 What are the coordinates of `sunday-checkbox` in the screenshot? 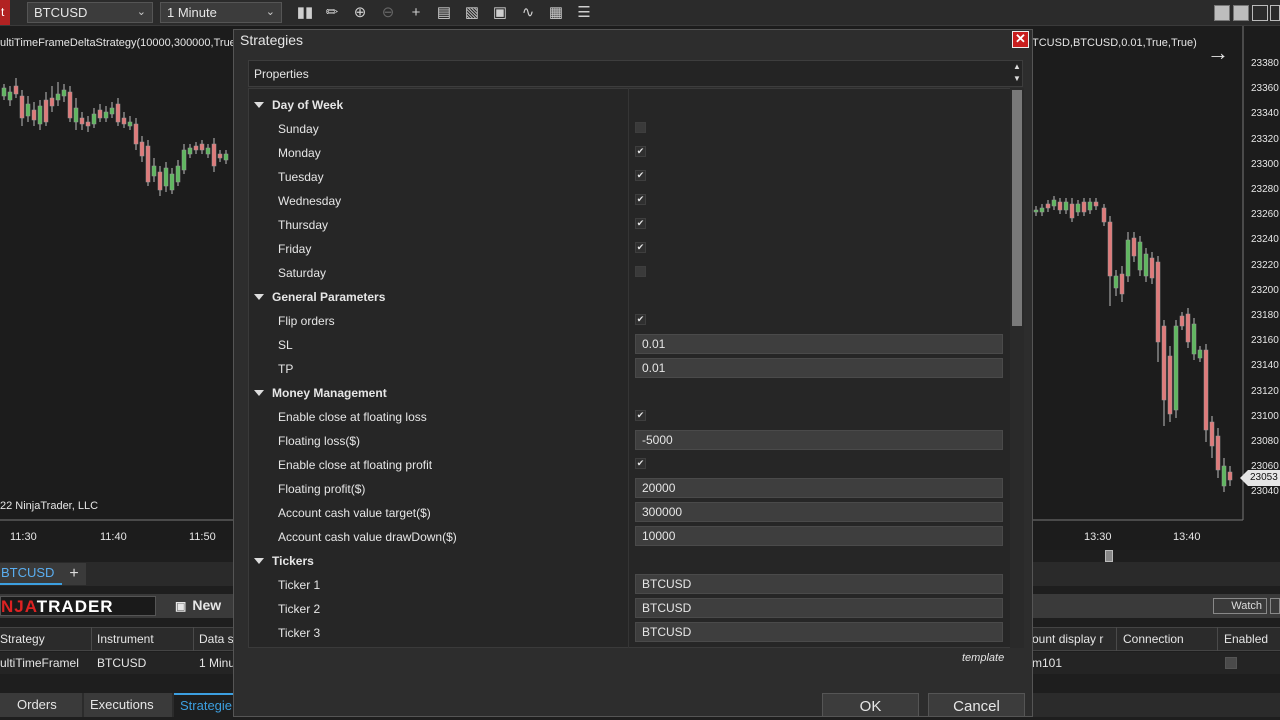 It's located at (640, 127).